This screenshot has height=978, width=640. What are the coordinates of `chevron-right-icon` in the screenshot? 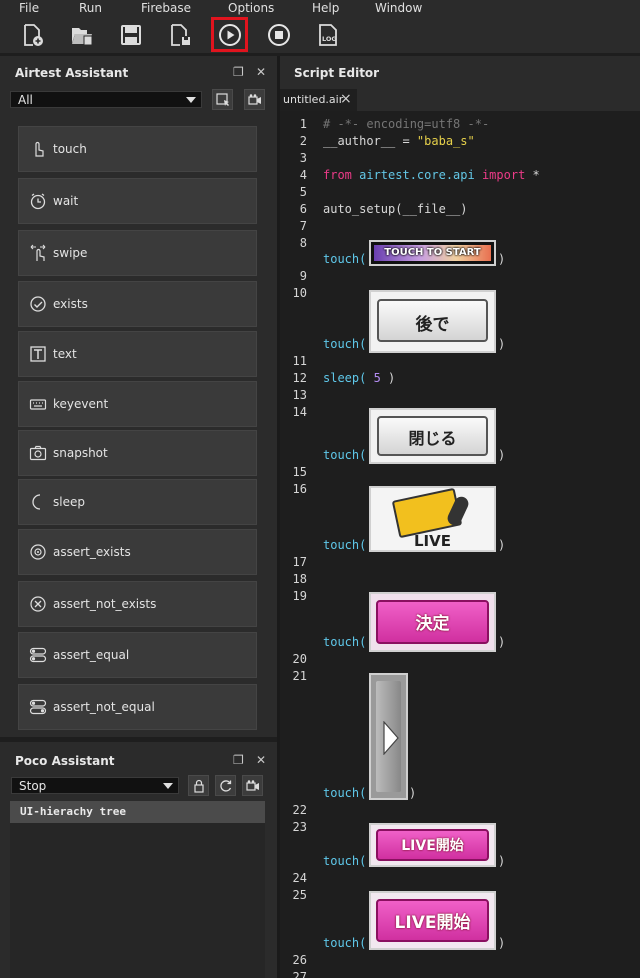 It's located at (391, 738).